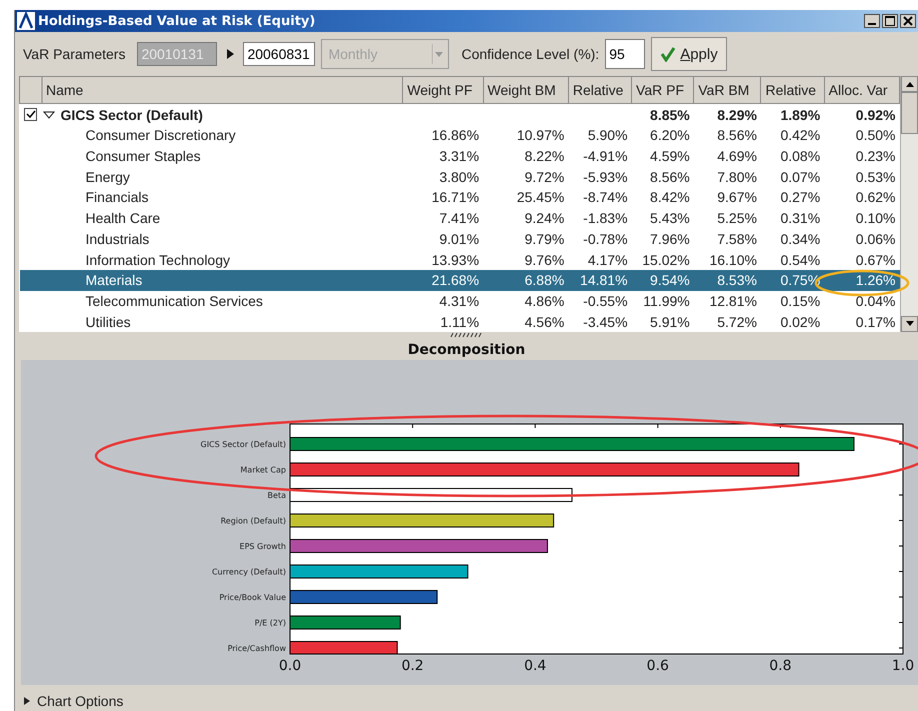 This screenshot has width=918, height=711. I want to click on table-cell: 8.22%, so click(525, 156).